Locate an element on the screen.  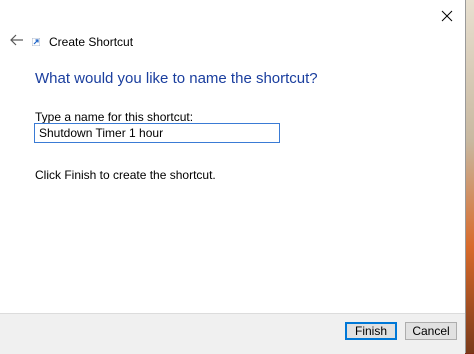
back-button is located at coordinates (17, 40).